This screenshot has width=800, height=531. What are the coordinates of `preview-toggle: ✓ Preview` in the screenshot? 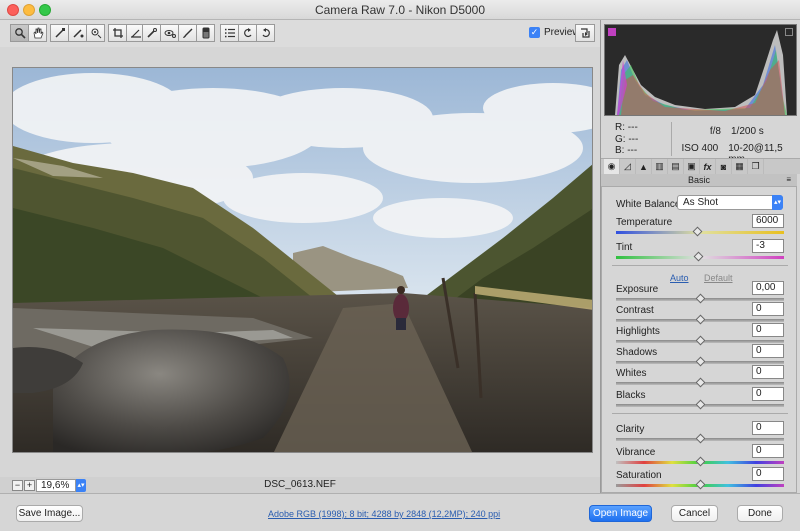 It's located at (554, 32).